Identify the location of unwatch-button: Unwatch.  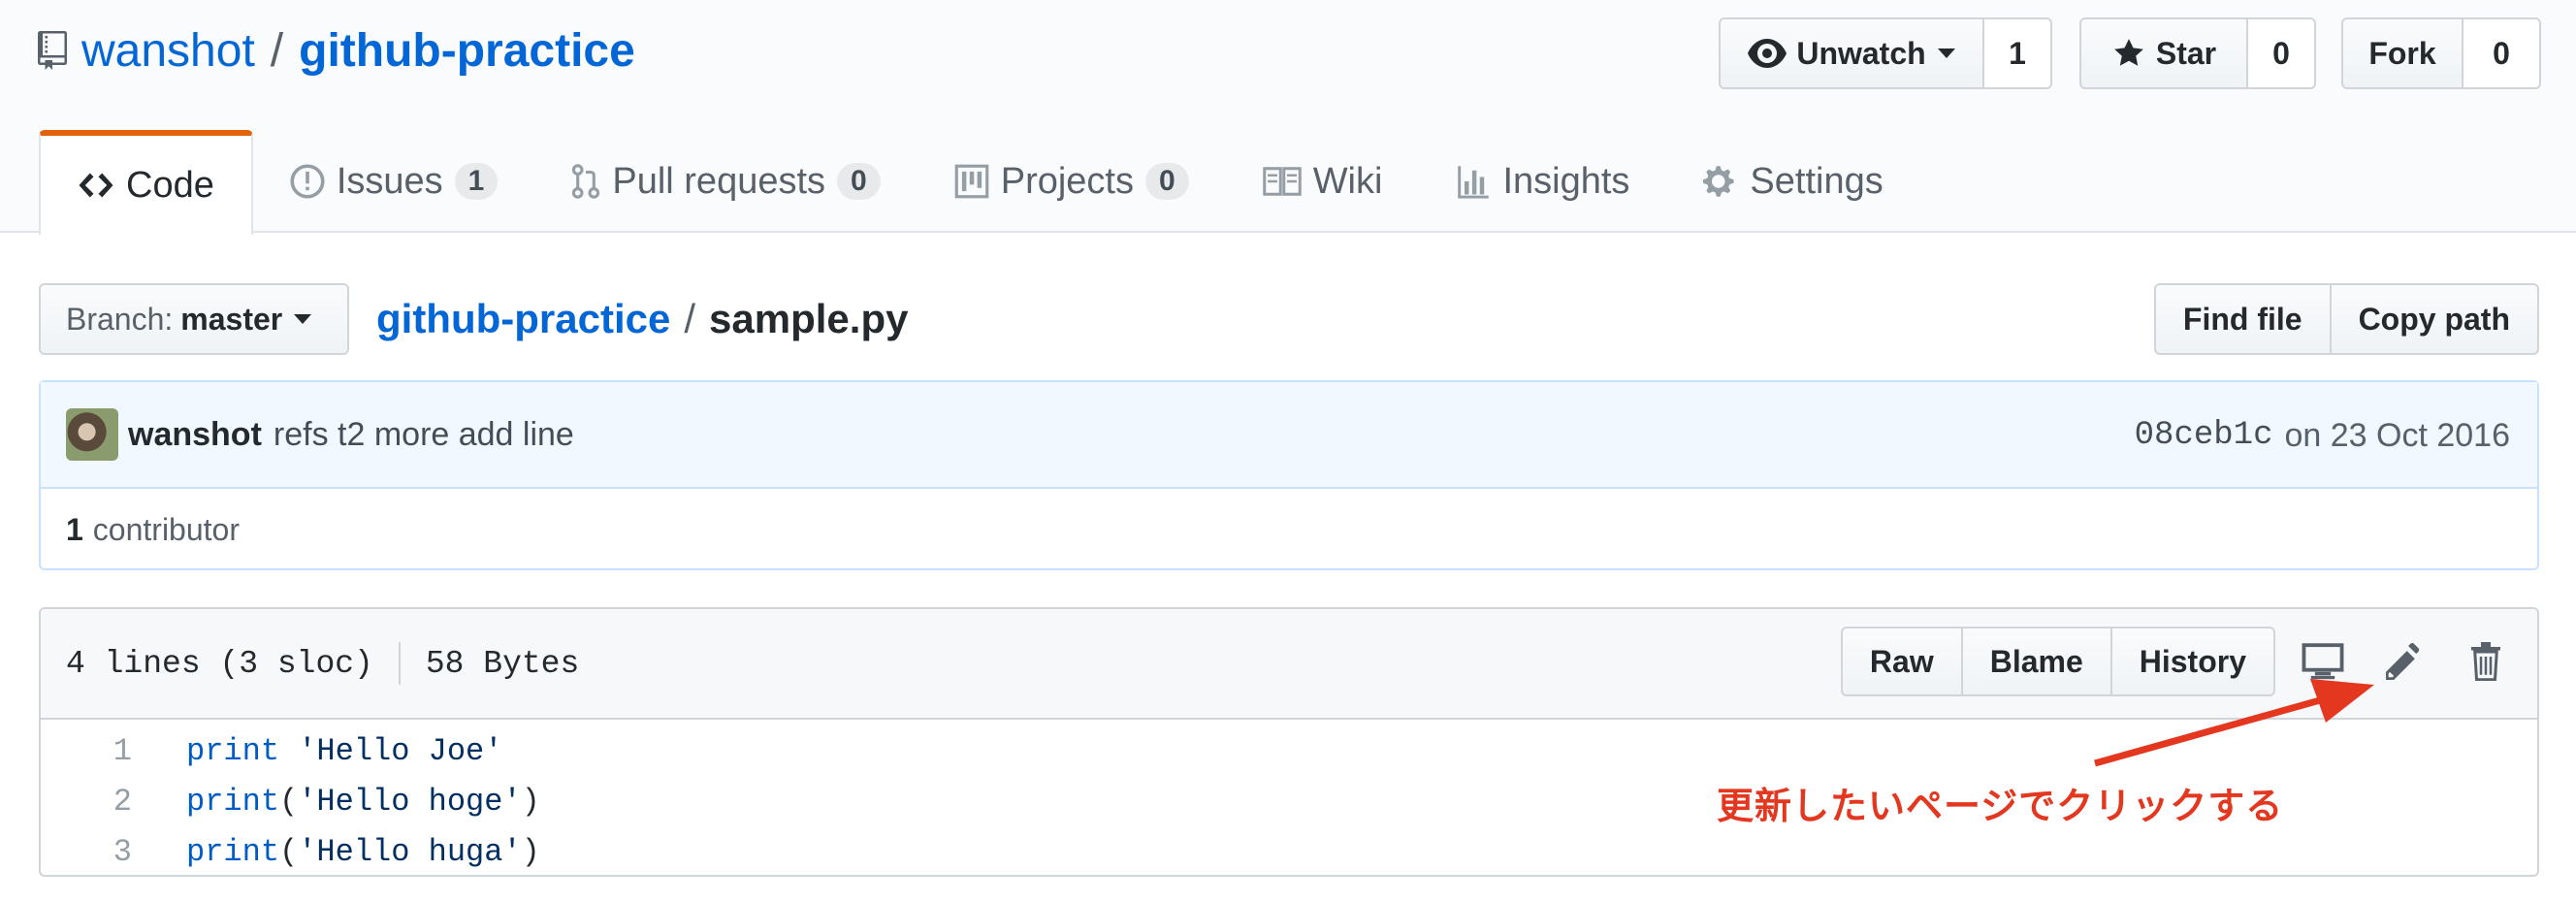
(1851, 53).